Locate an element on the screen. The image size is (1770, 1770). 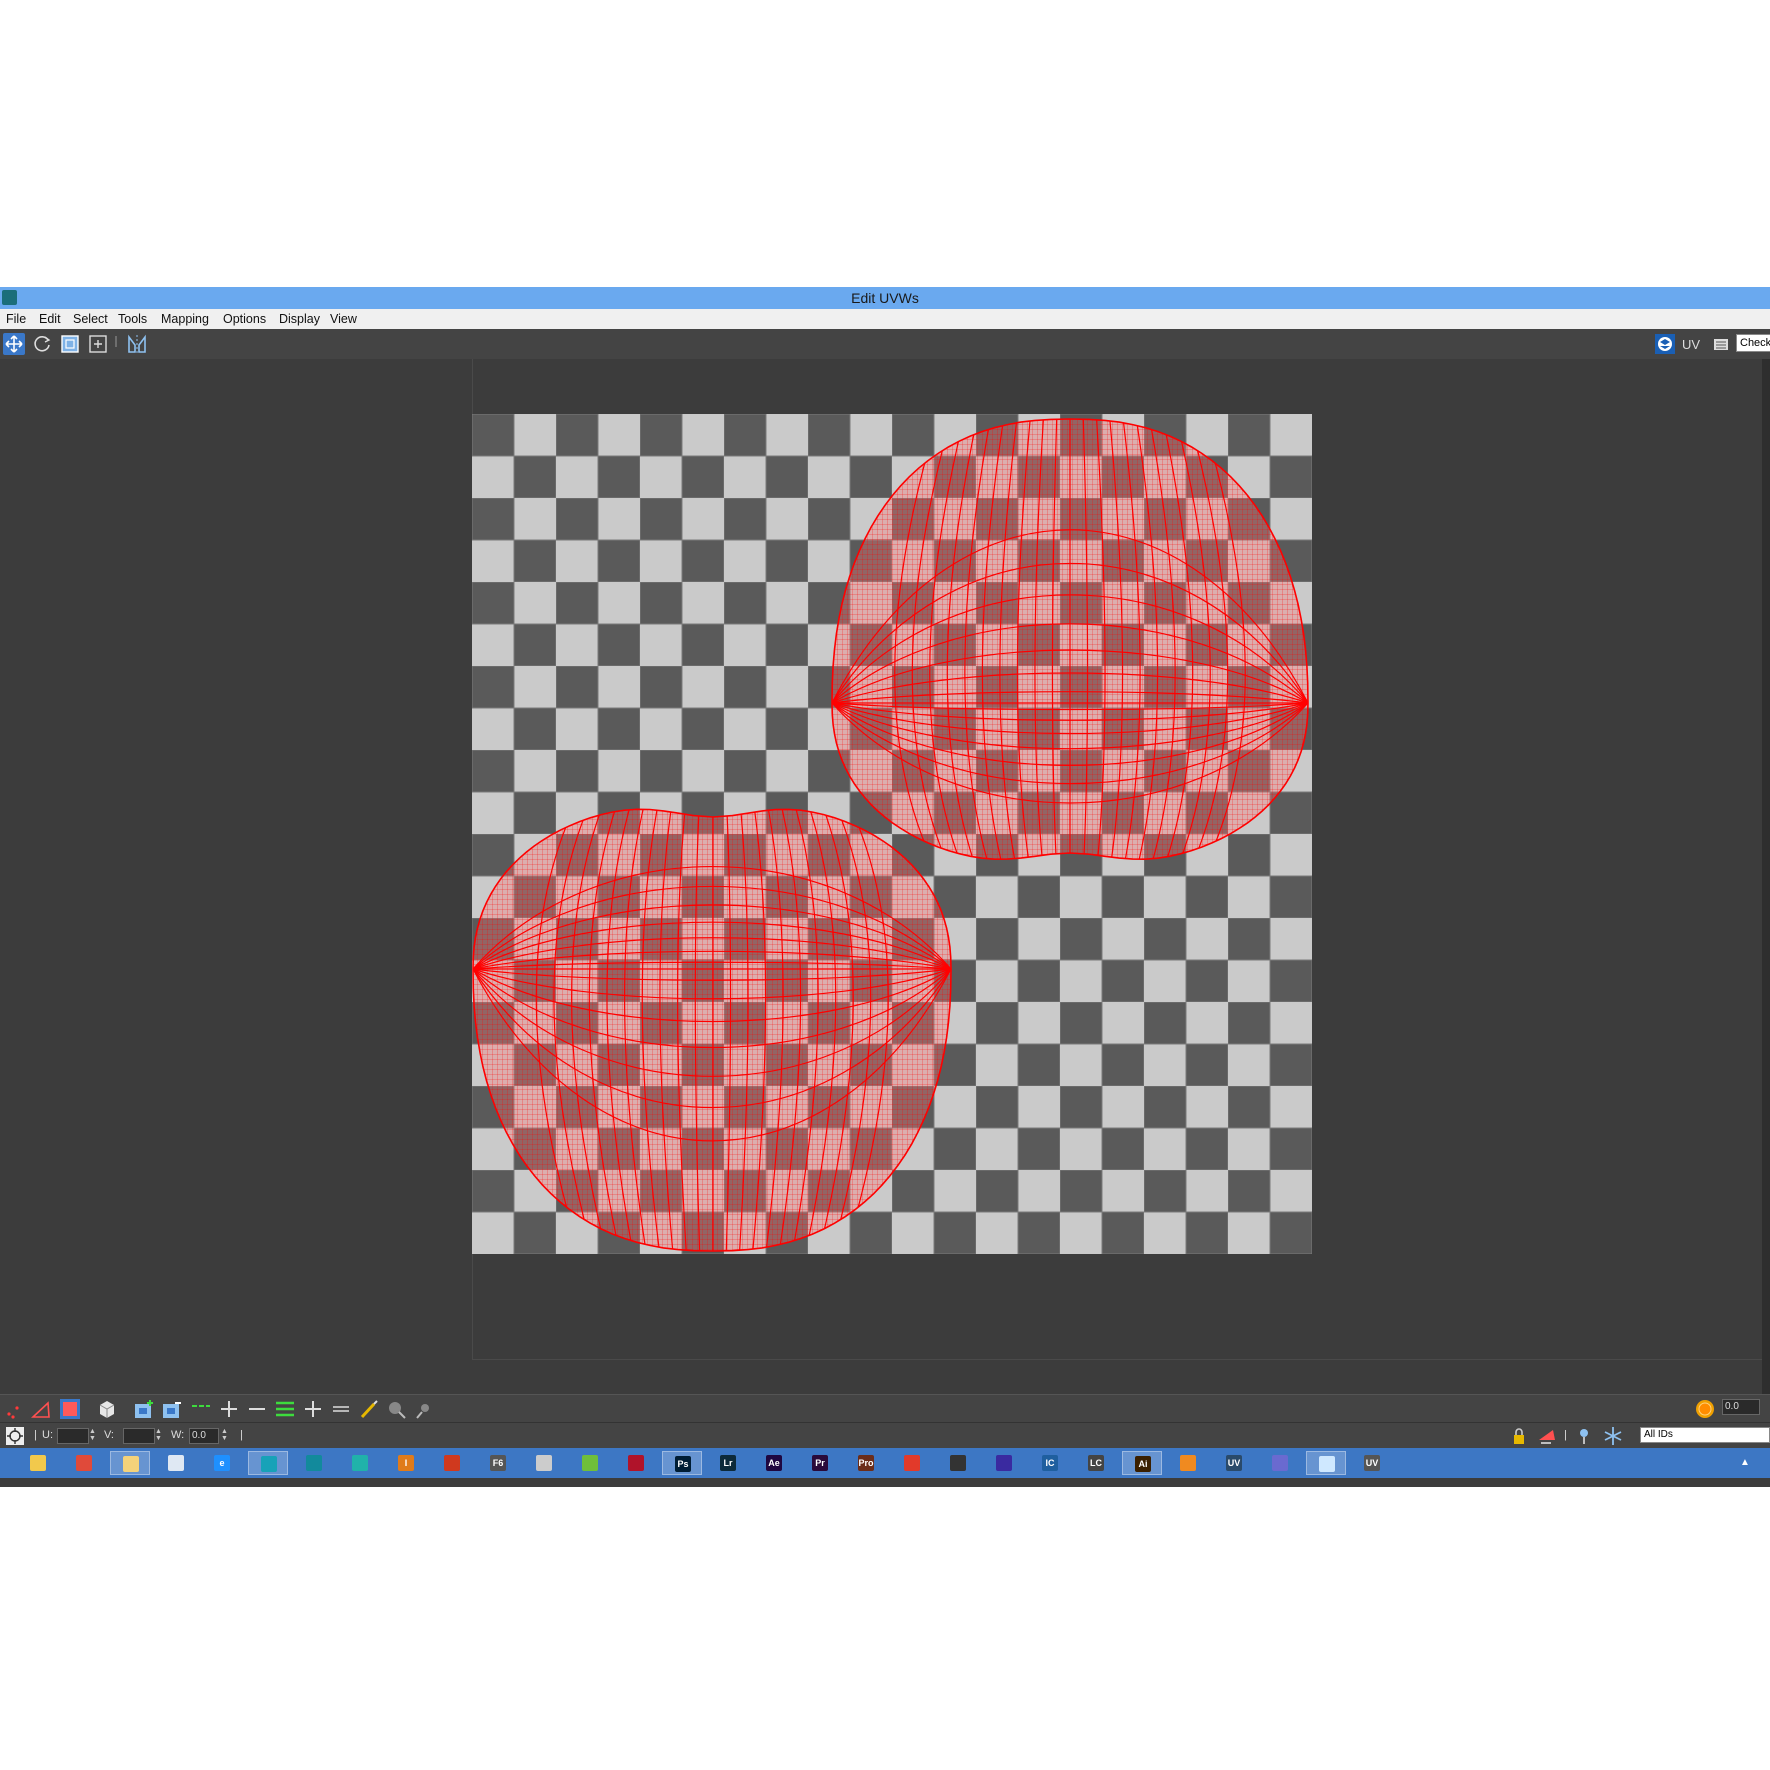
maya-icon is located at coordinates (314, 1463).